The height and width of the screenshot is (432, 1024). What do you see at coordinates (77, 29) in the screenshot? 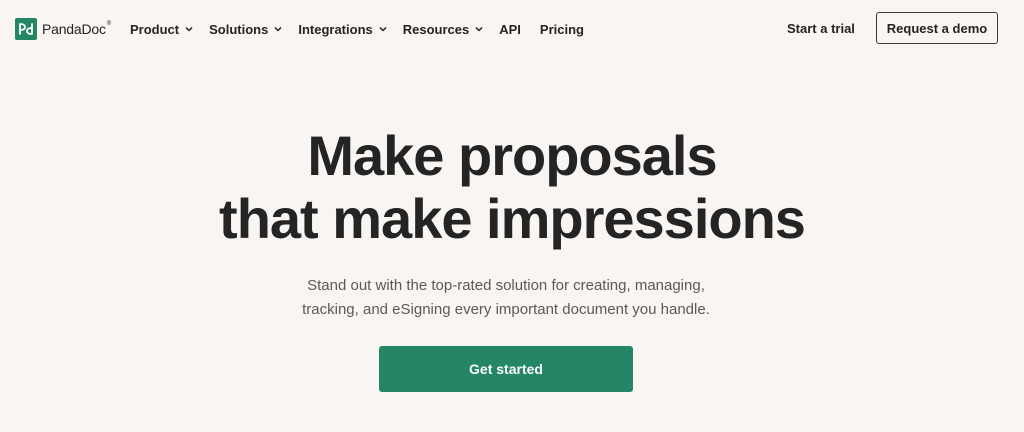
I see `logo-text: PandaDoc®` at bounding box center [77, 29].